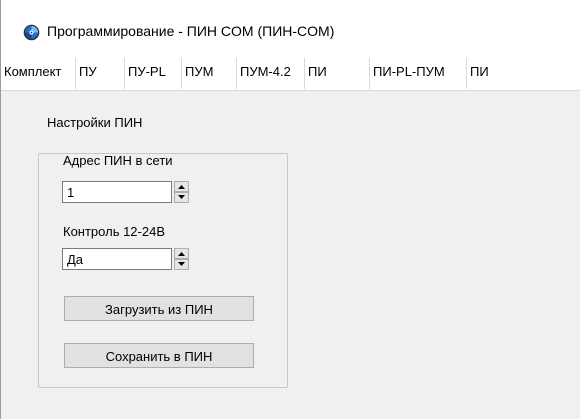 This screenshot has height=419, width=580. What do you see at coordinates (100, 72) in the screenshot?
I see `tab-pu: ПУ` at bounding box center [100, 72].